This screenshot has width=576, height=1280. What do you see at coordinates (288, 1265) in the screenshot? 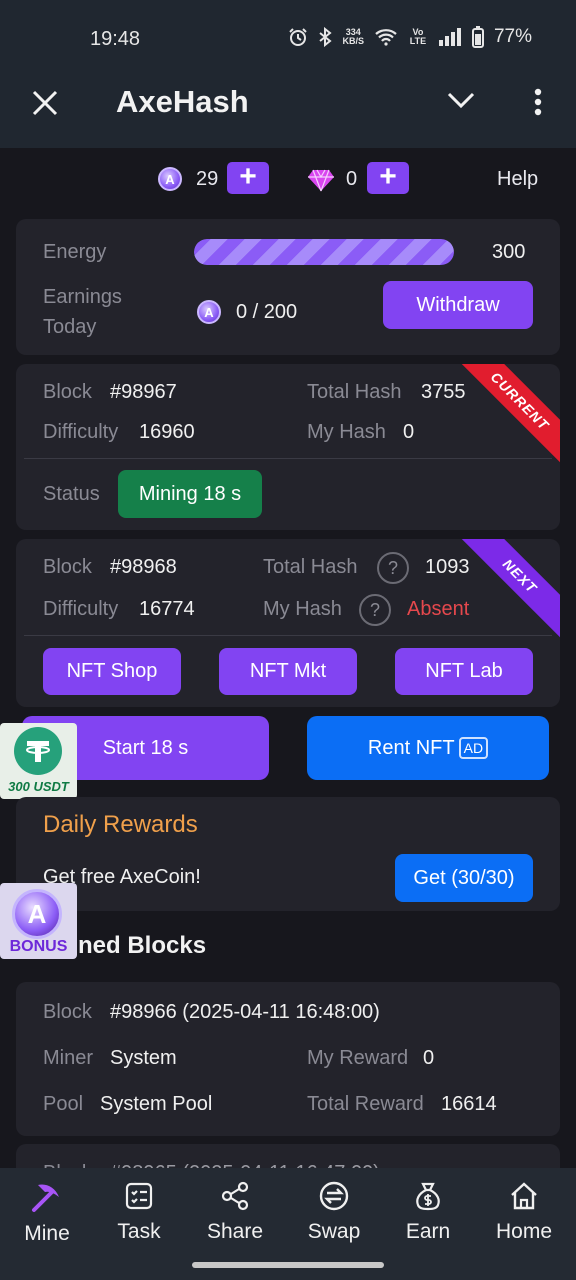
I see `gesture-home-indicator` at bounding box center [288, 1265].